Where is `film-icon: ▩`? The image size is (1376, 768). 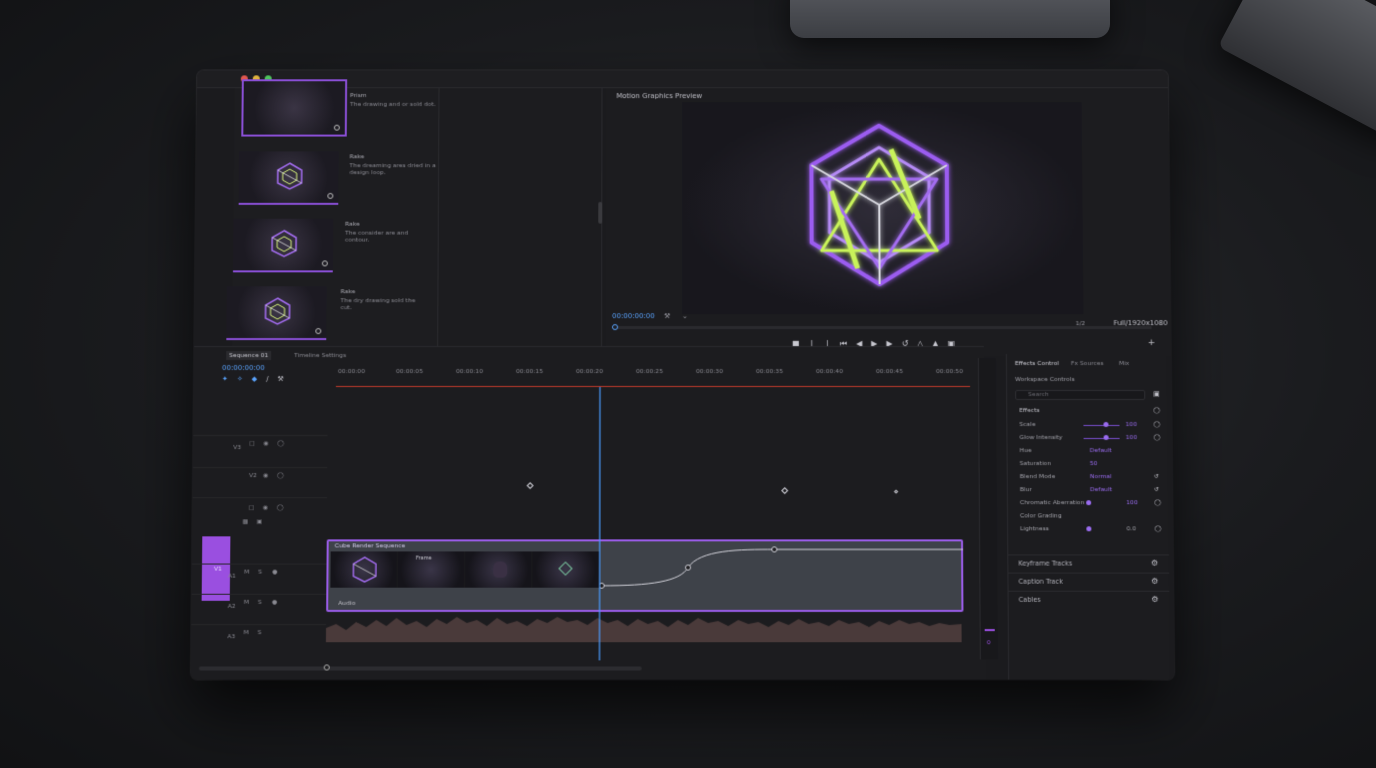 film-icon: ▩ is located at coordinates (246, 521).